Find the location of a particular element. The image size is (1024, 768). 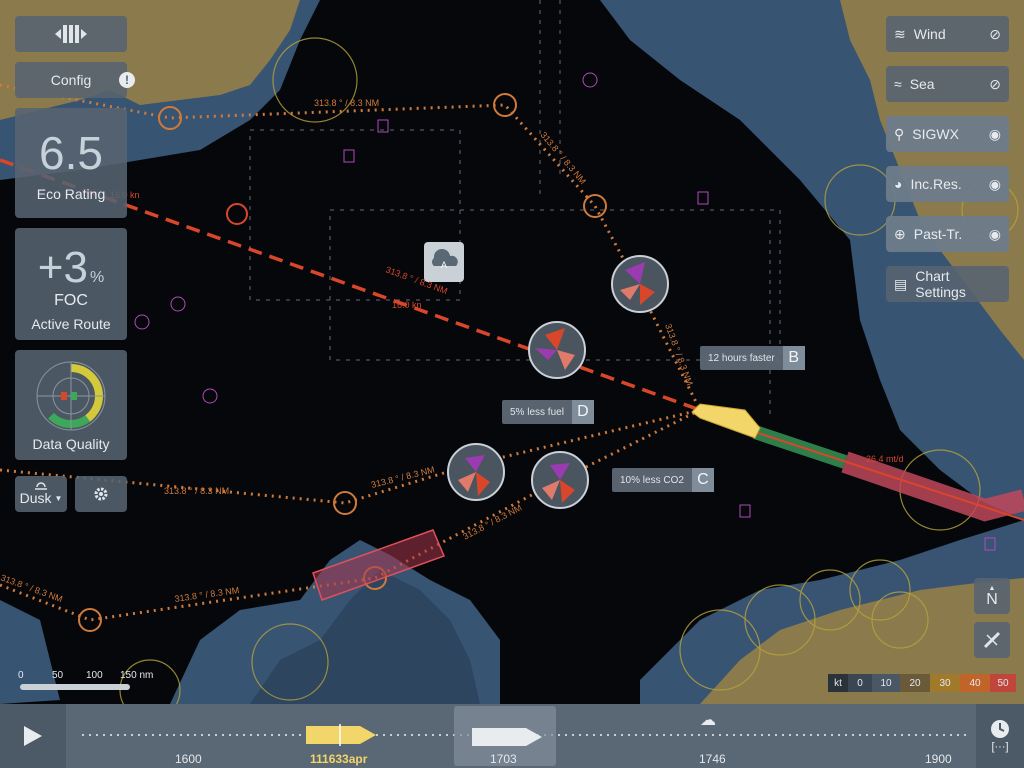

logo-button is located at coordinates (71, 34).